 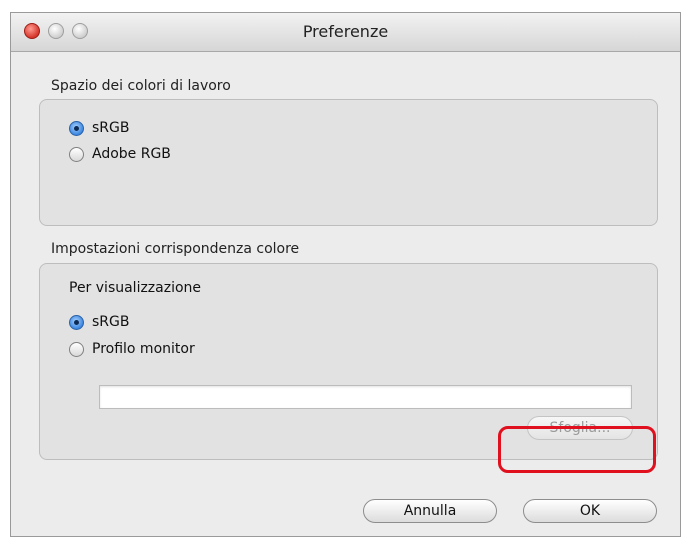 What do you see at coordinates (135, 288) in the screenshot?
I see `display-subtitle: Per visualizzazione` at bounding box center [135, 288].